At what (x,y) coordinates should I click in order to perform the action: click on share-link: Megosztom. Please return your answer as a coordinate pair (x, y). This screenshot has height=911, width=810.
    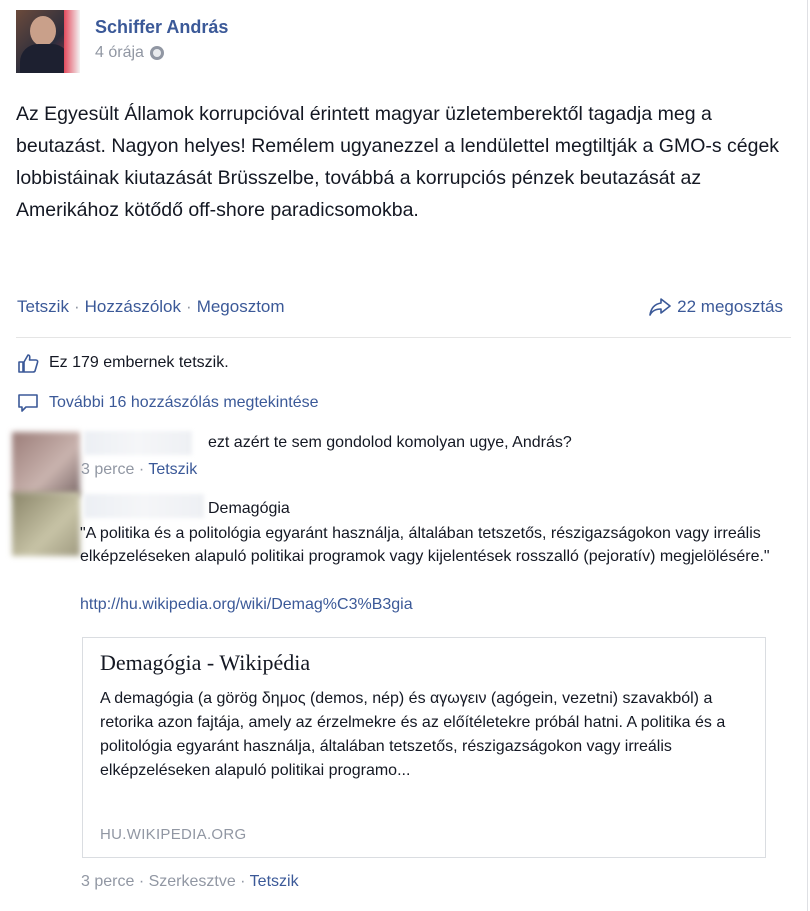
    Looking at the image, I should click on (241, 306).